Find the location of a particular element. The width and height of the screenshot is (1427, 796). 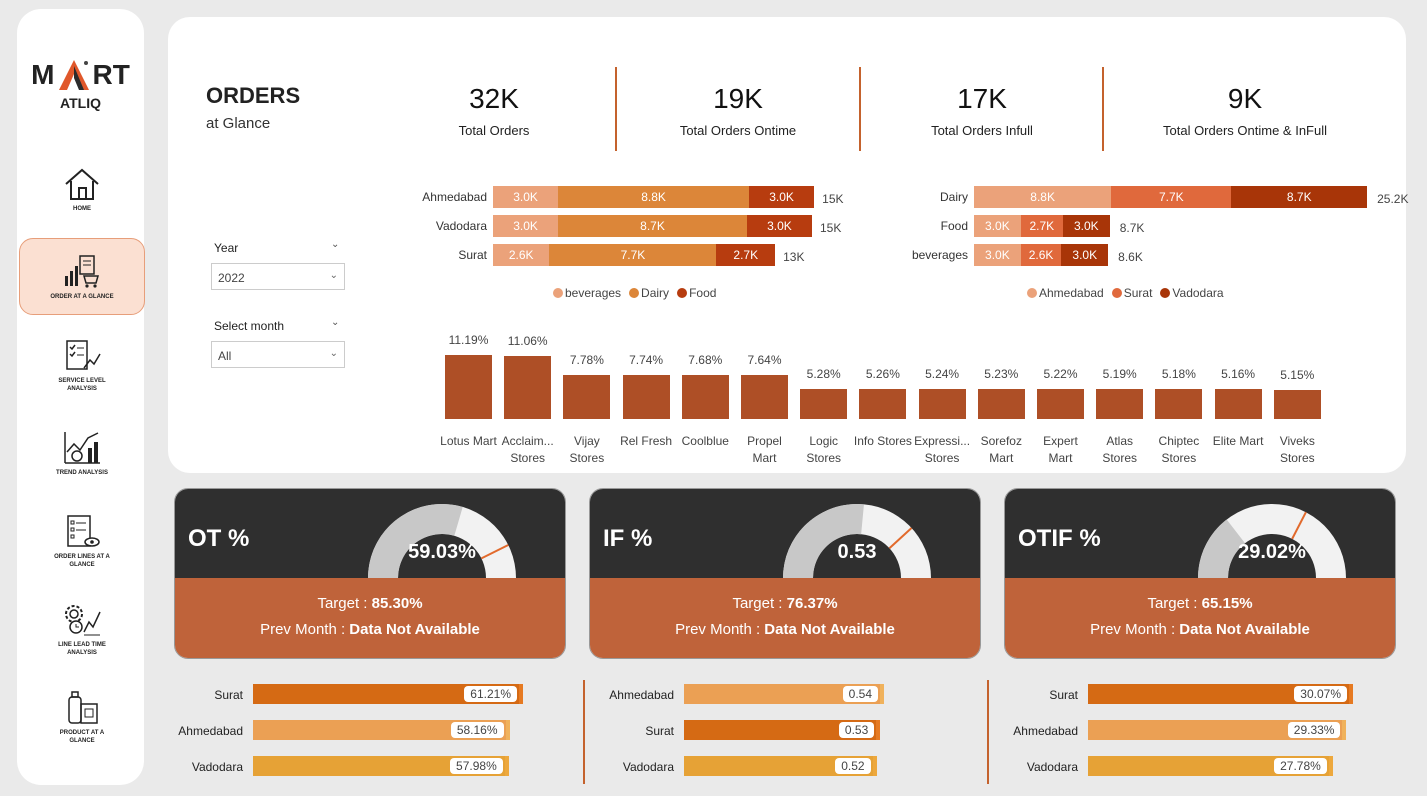

bar-category-label: Surat is located at coordinates (228, 695).